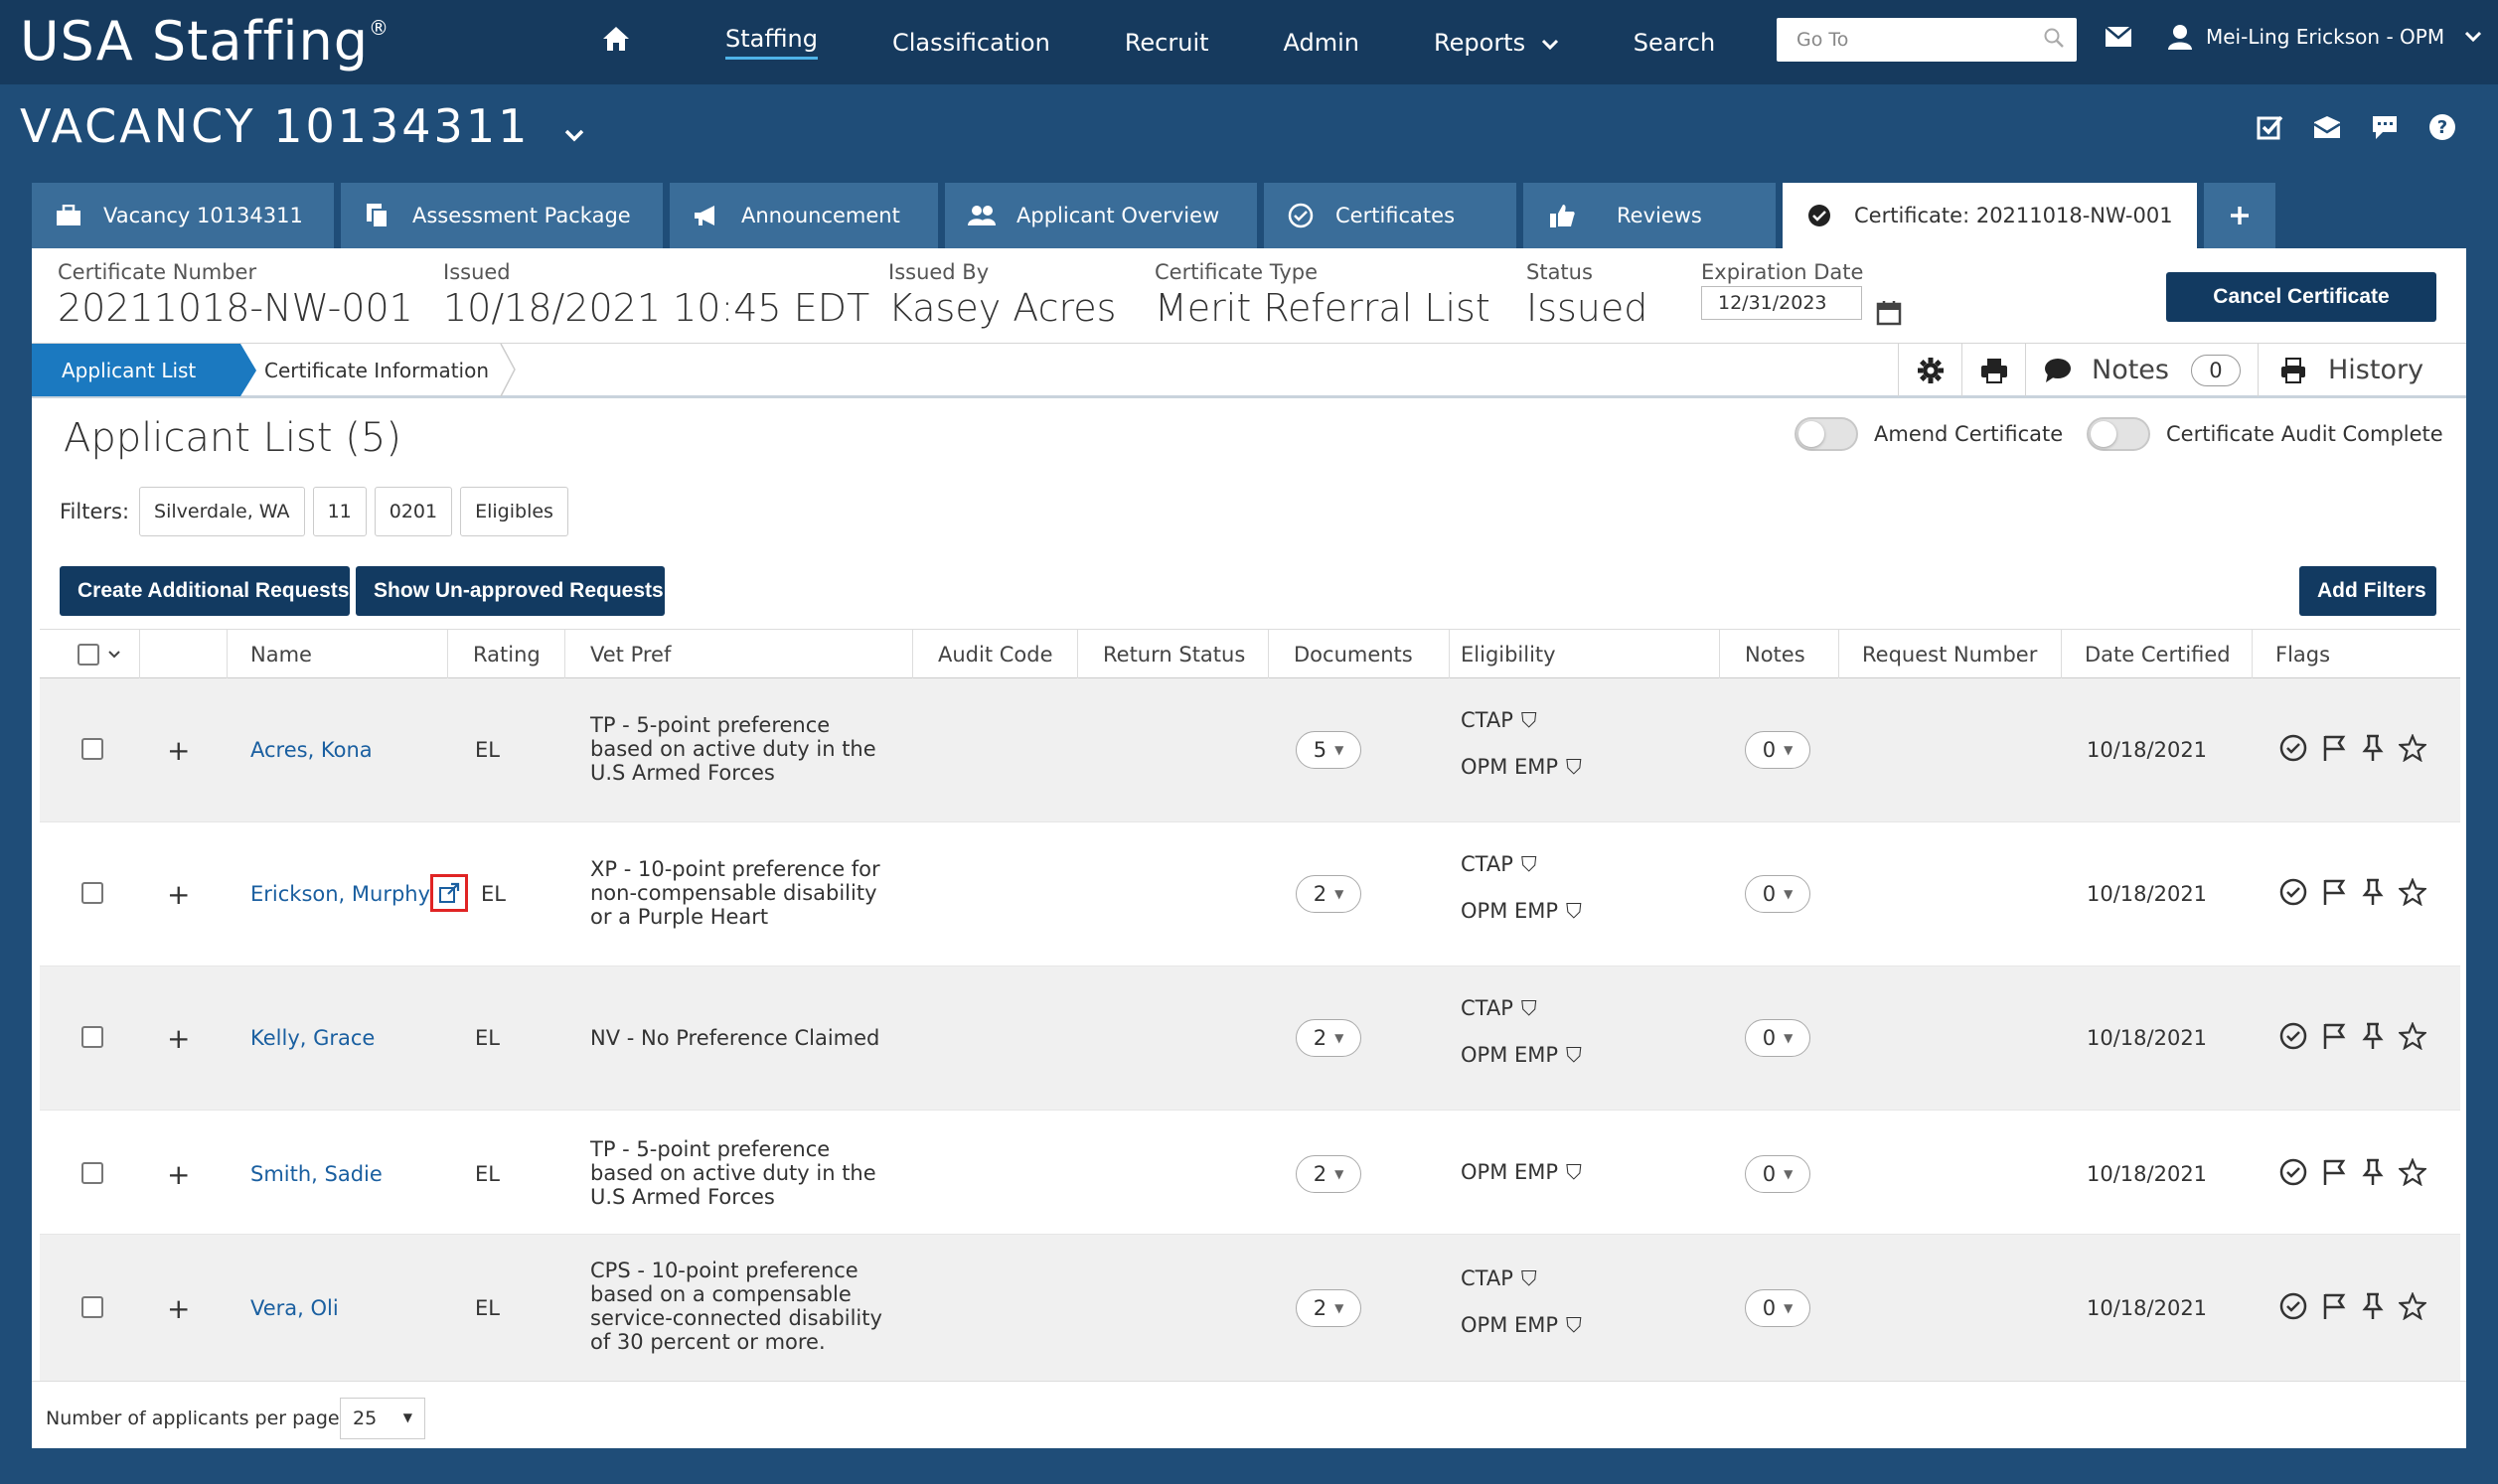 This screenshot has height=1484, width=2498. I want to click on home-icon, so click(616, 43).